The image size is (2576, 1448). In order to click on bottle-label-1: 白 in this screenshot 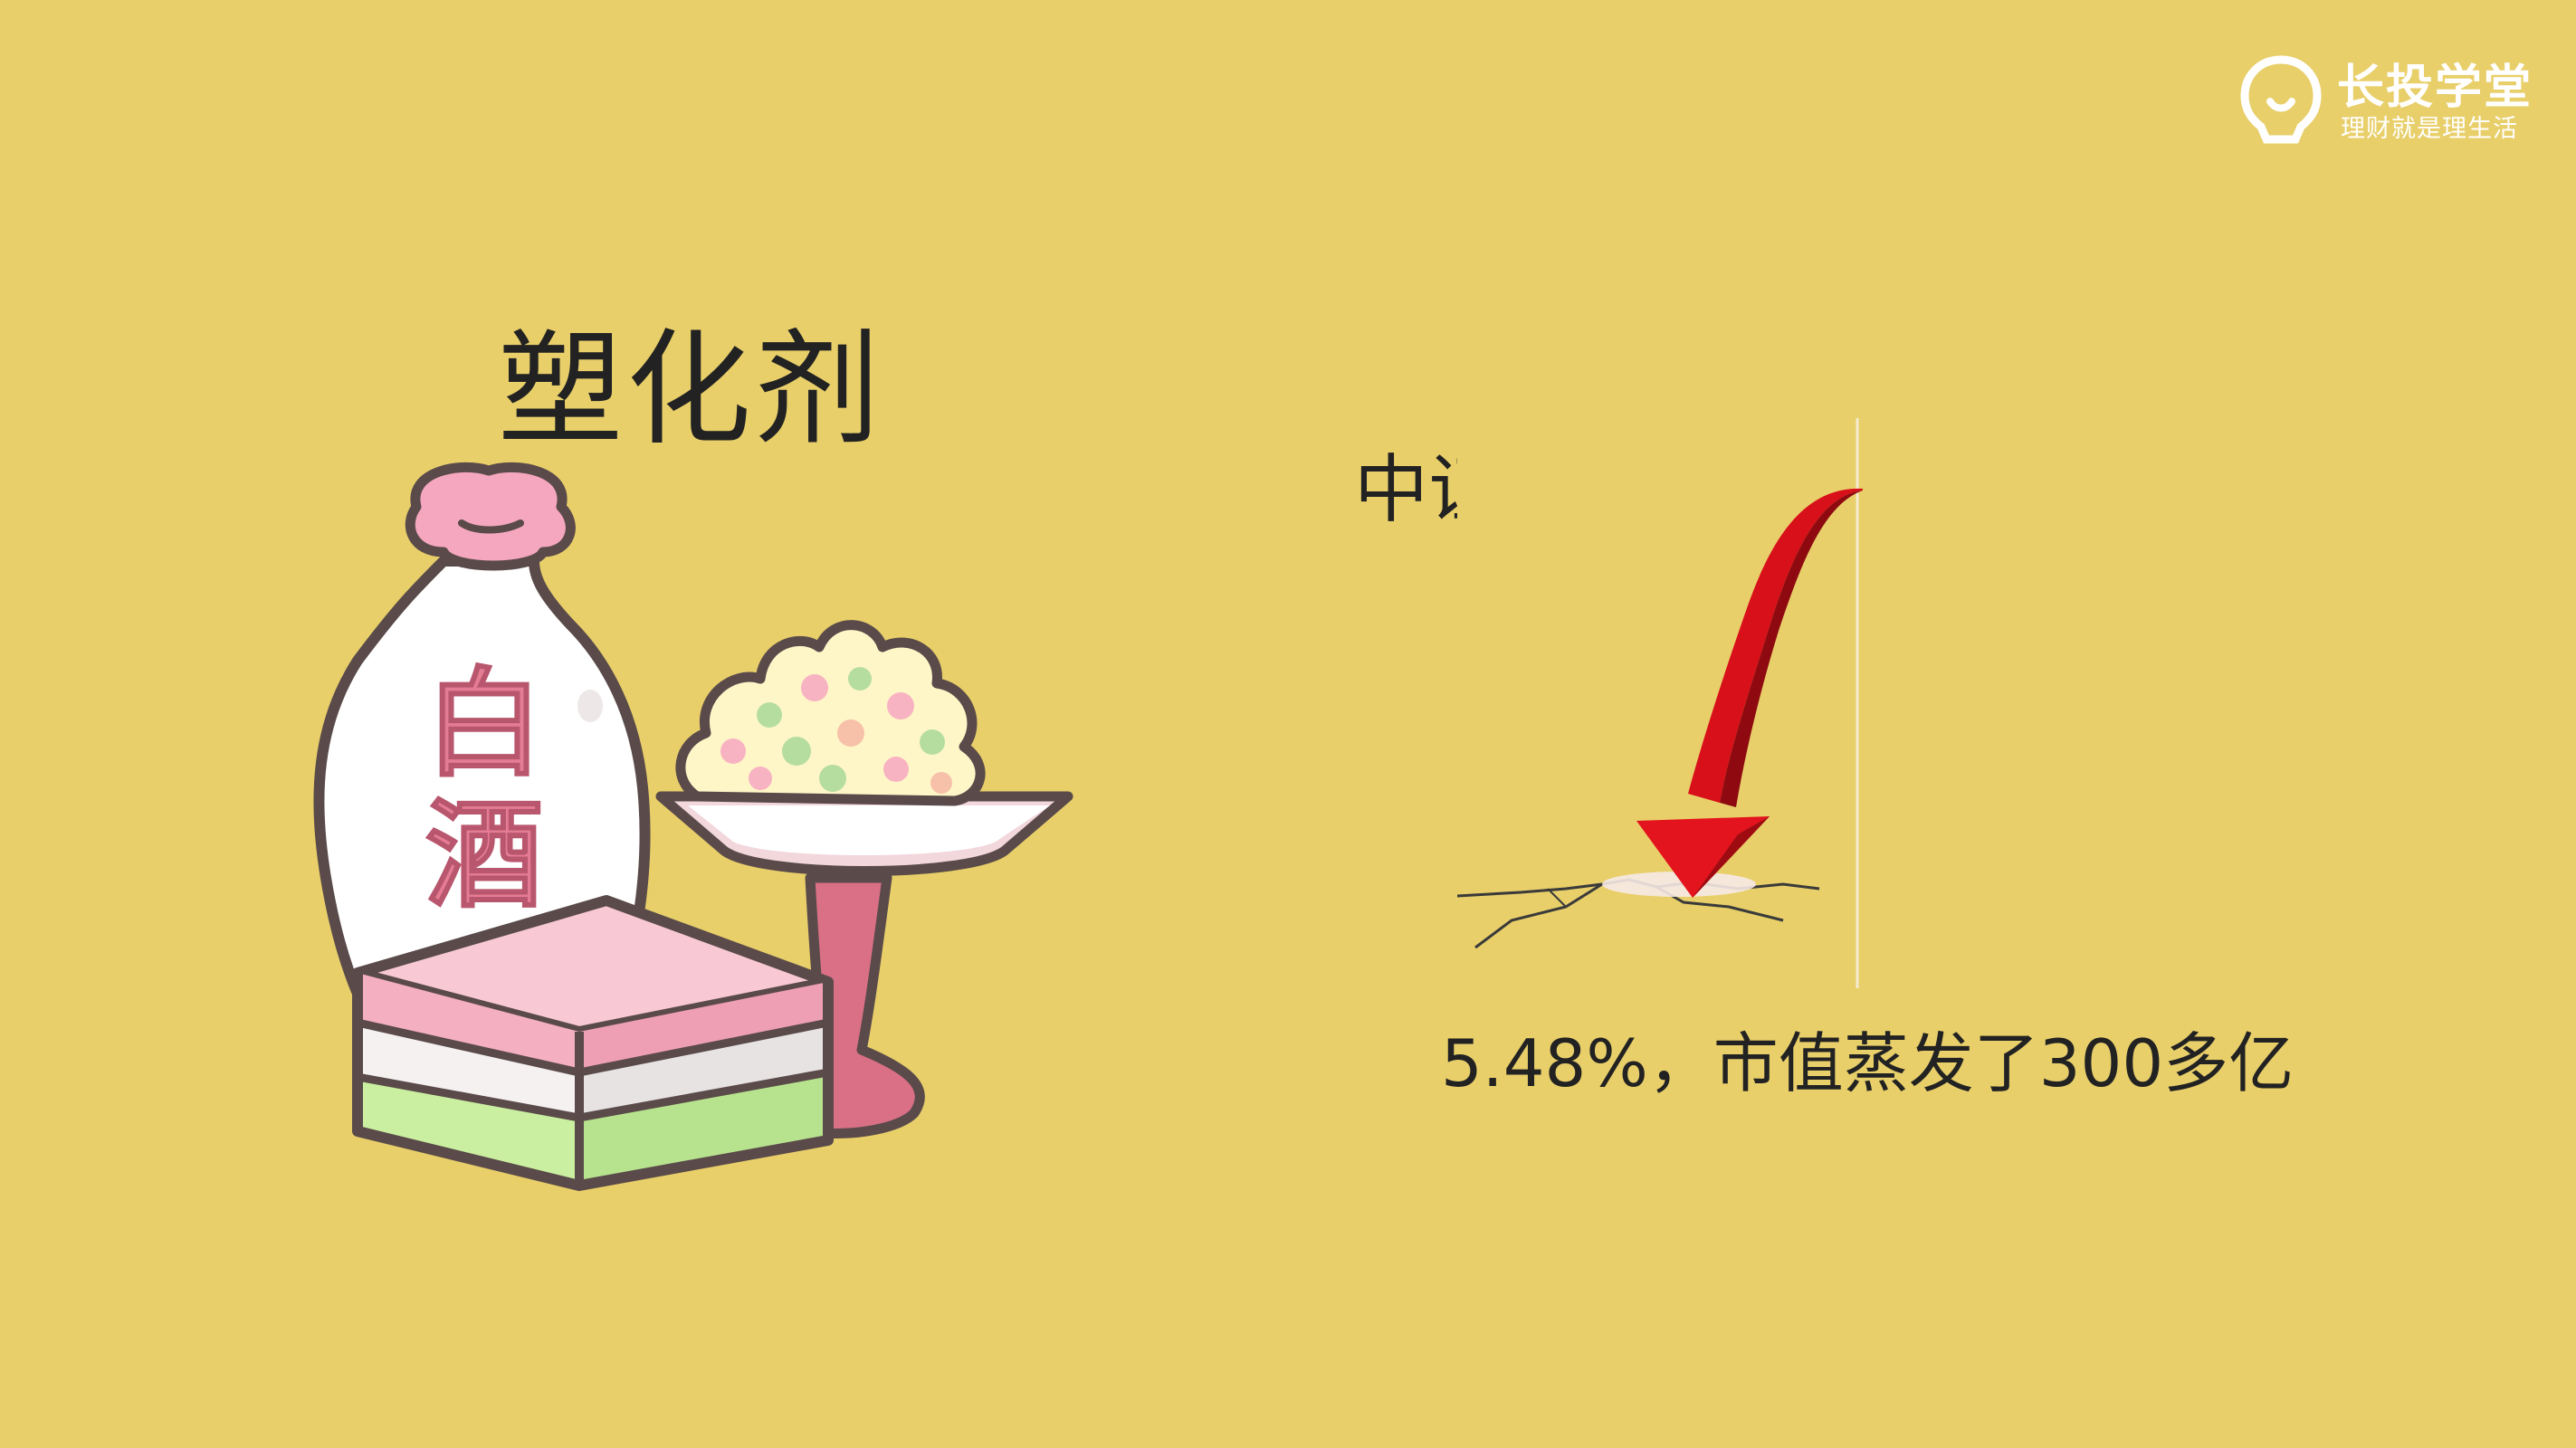, I will do `click(484, 724)`.